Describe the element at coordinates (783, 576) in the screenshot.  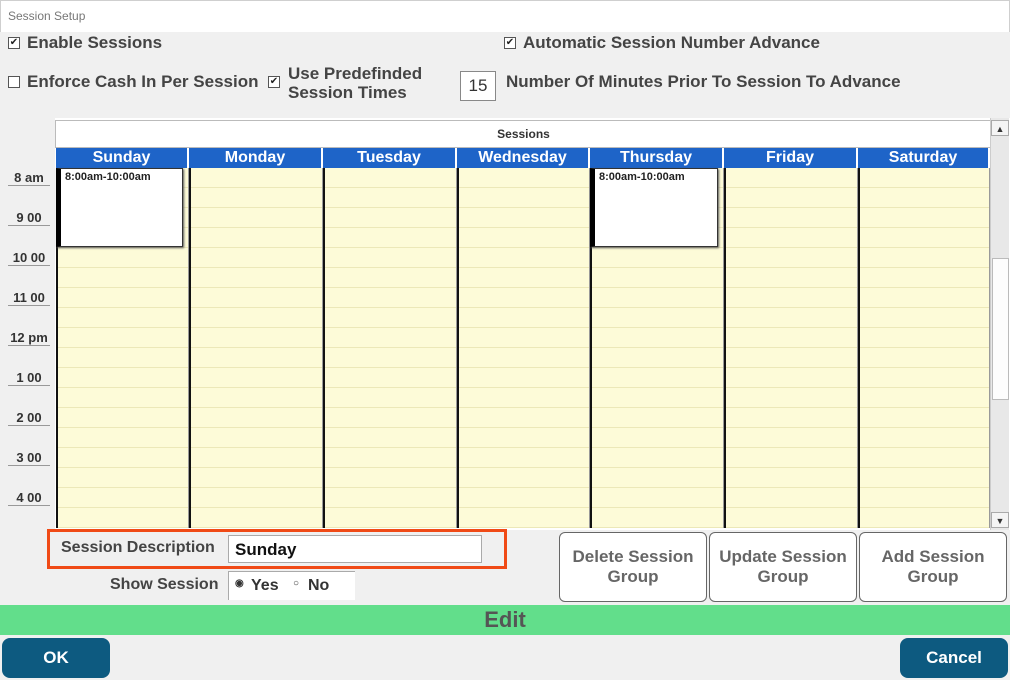
I see `update-button-line2: Group` at that location.